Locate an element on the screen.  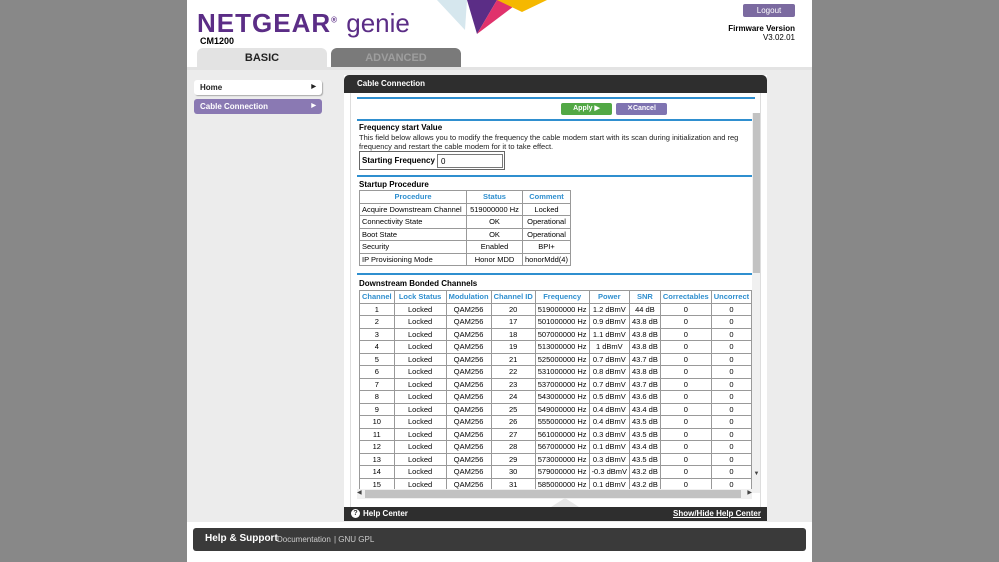
help-center-label: Help Center is located at coordinates (385, 514).